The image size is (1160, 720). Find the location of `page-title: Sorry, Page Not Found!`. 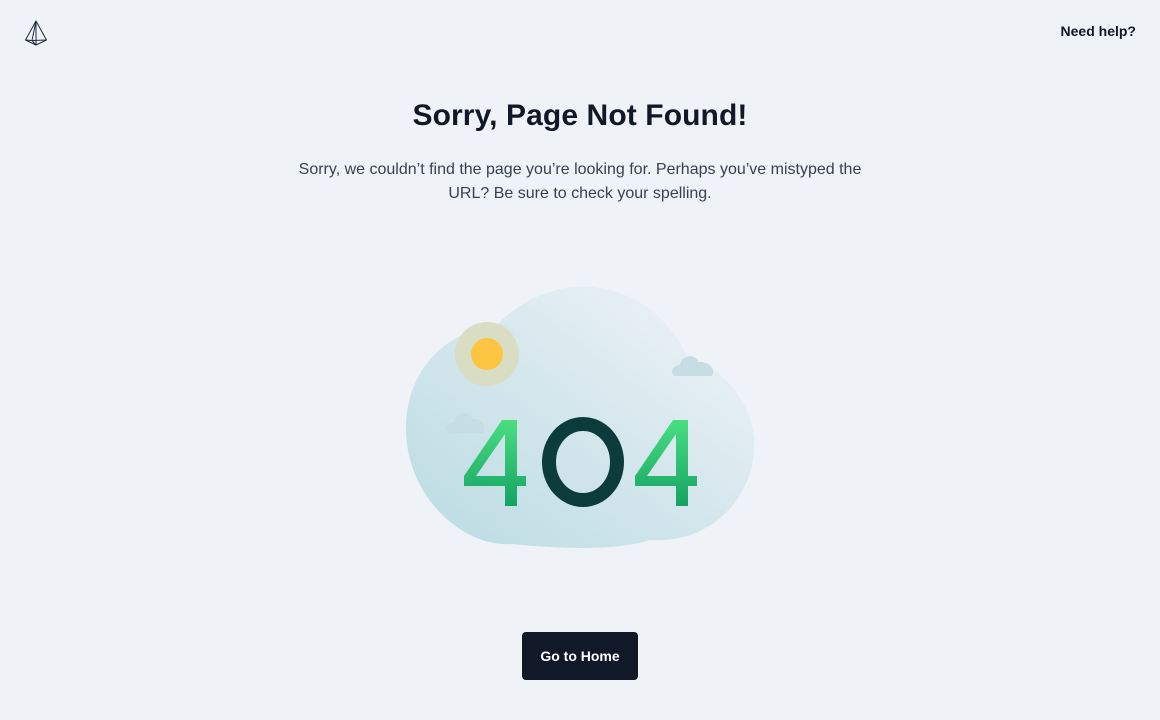

page-title: Sorry, Page Not Found! is located at coordinates (580, 115).